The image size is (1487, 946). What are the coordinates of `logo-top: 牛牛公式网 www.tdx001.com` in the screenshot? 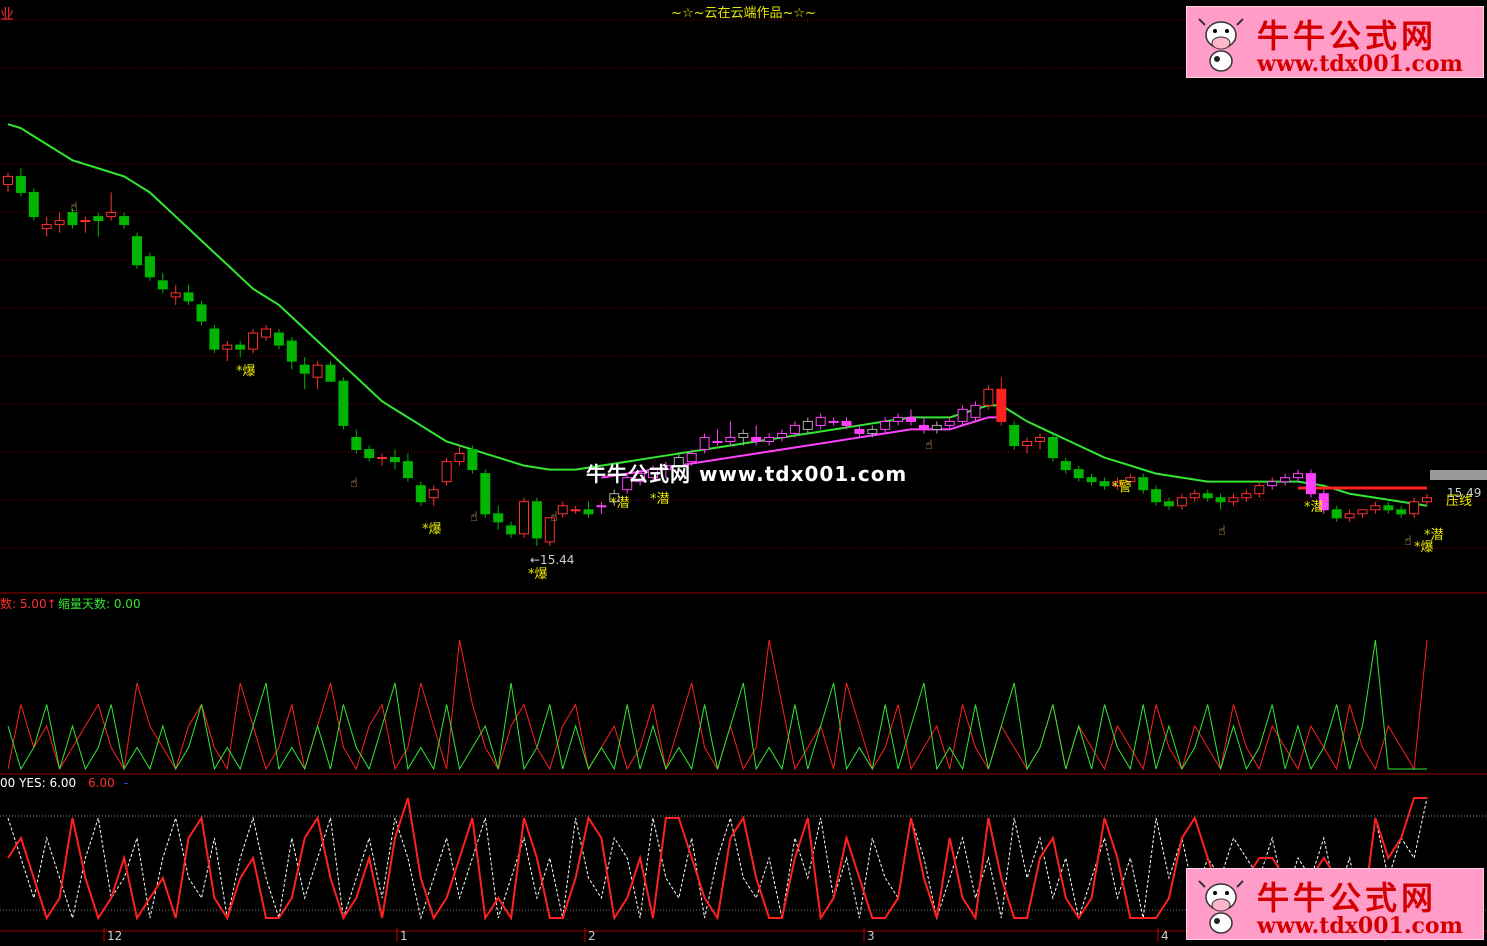 It's located at (1335, 42).